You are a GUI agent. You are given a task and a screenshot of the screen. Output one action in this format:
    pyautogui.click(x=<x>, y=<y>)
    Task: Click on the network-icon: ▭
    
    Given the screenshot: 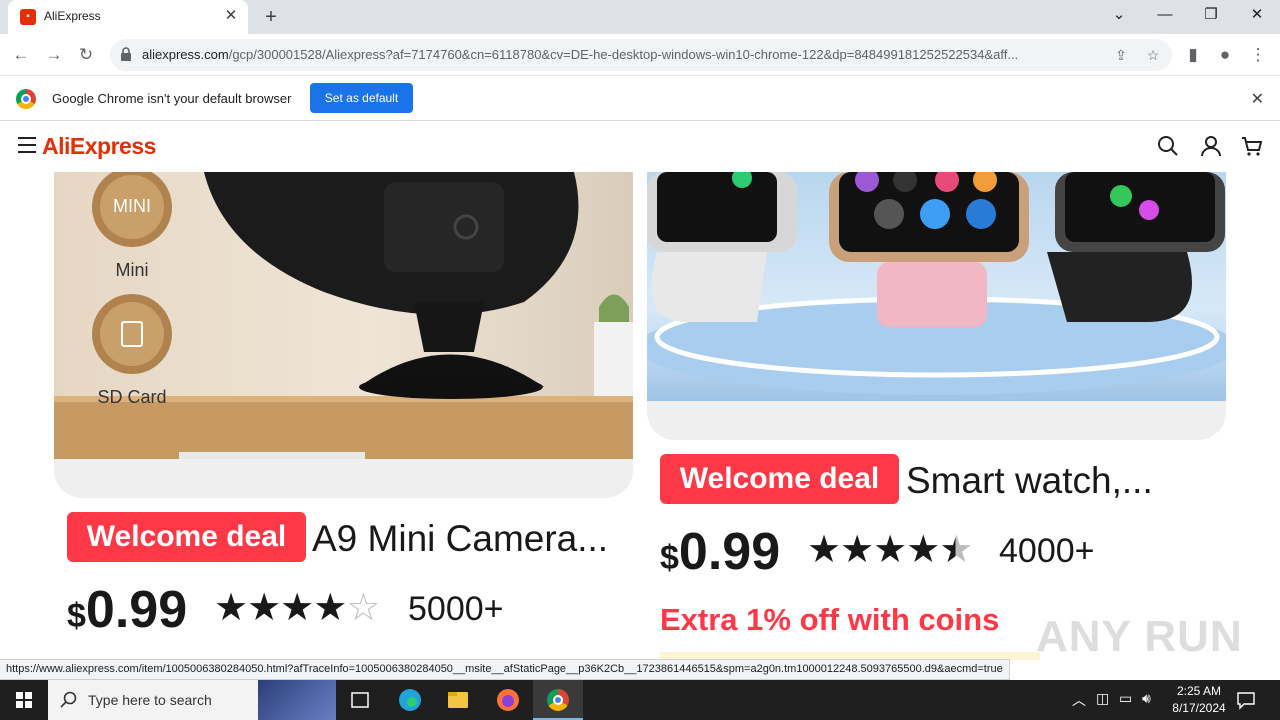 What is the action you would take?
    pyautogui.click(x=1125, y=698)
    